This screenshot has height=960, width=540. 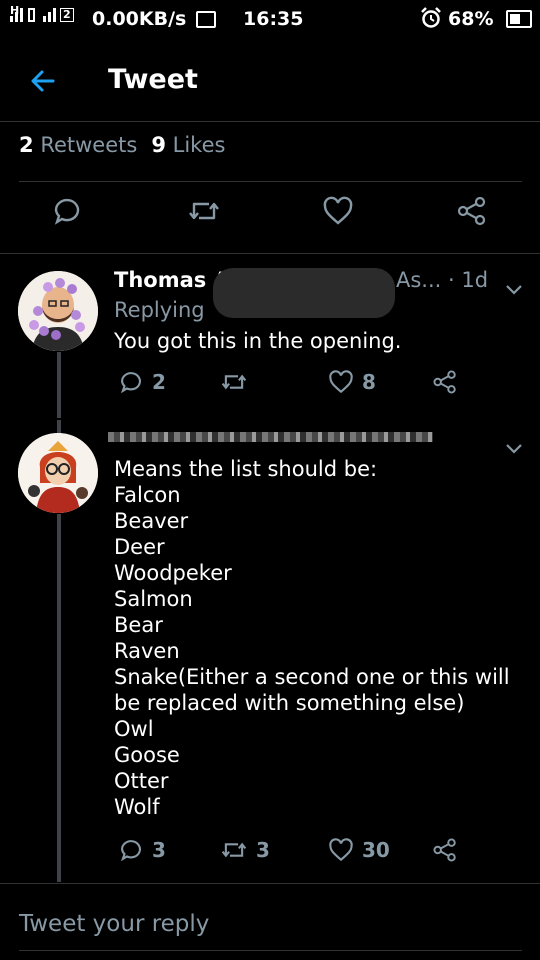 I want to click on sim2-label: 2, so click(x=67, y=15).